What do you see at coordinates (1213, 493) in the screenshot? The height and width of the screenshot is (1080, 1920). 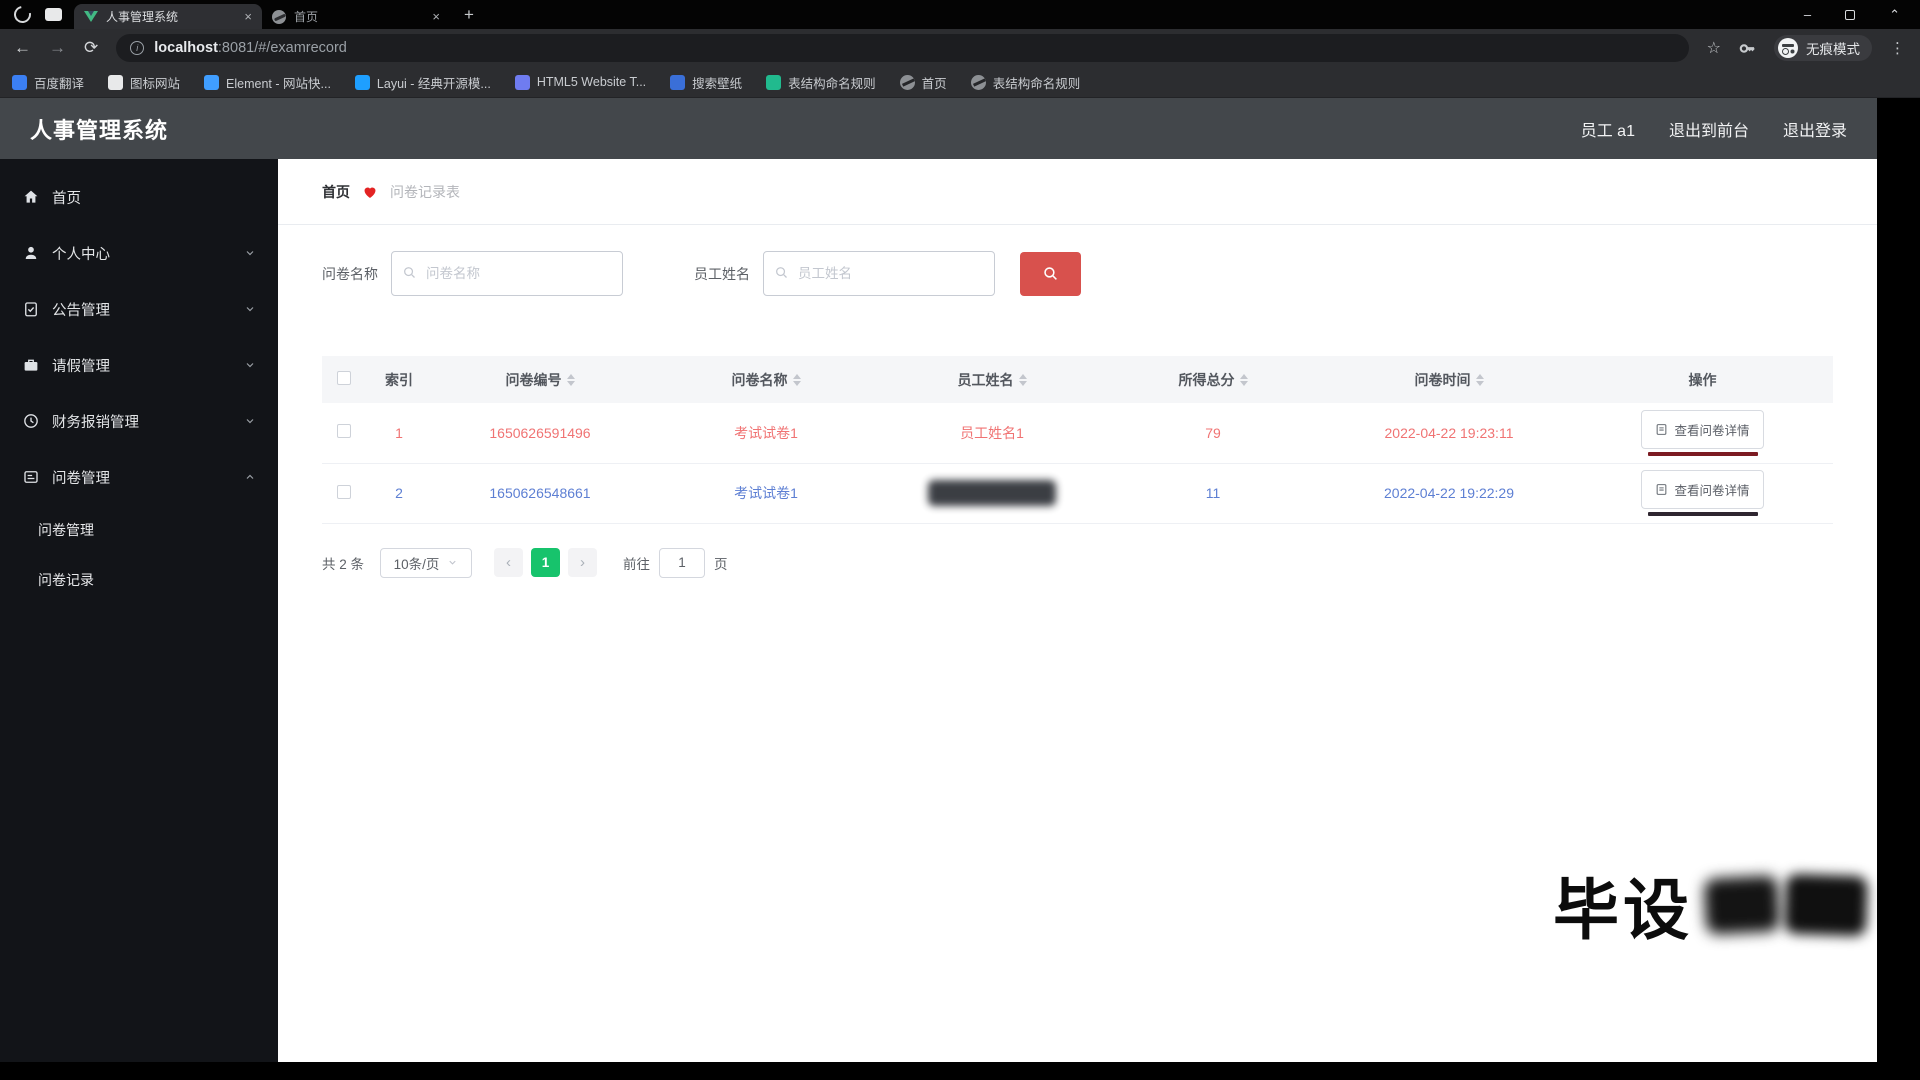 I see `cell-score: 11` at bounding box center [1213, 493].